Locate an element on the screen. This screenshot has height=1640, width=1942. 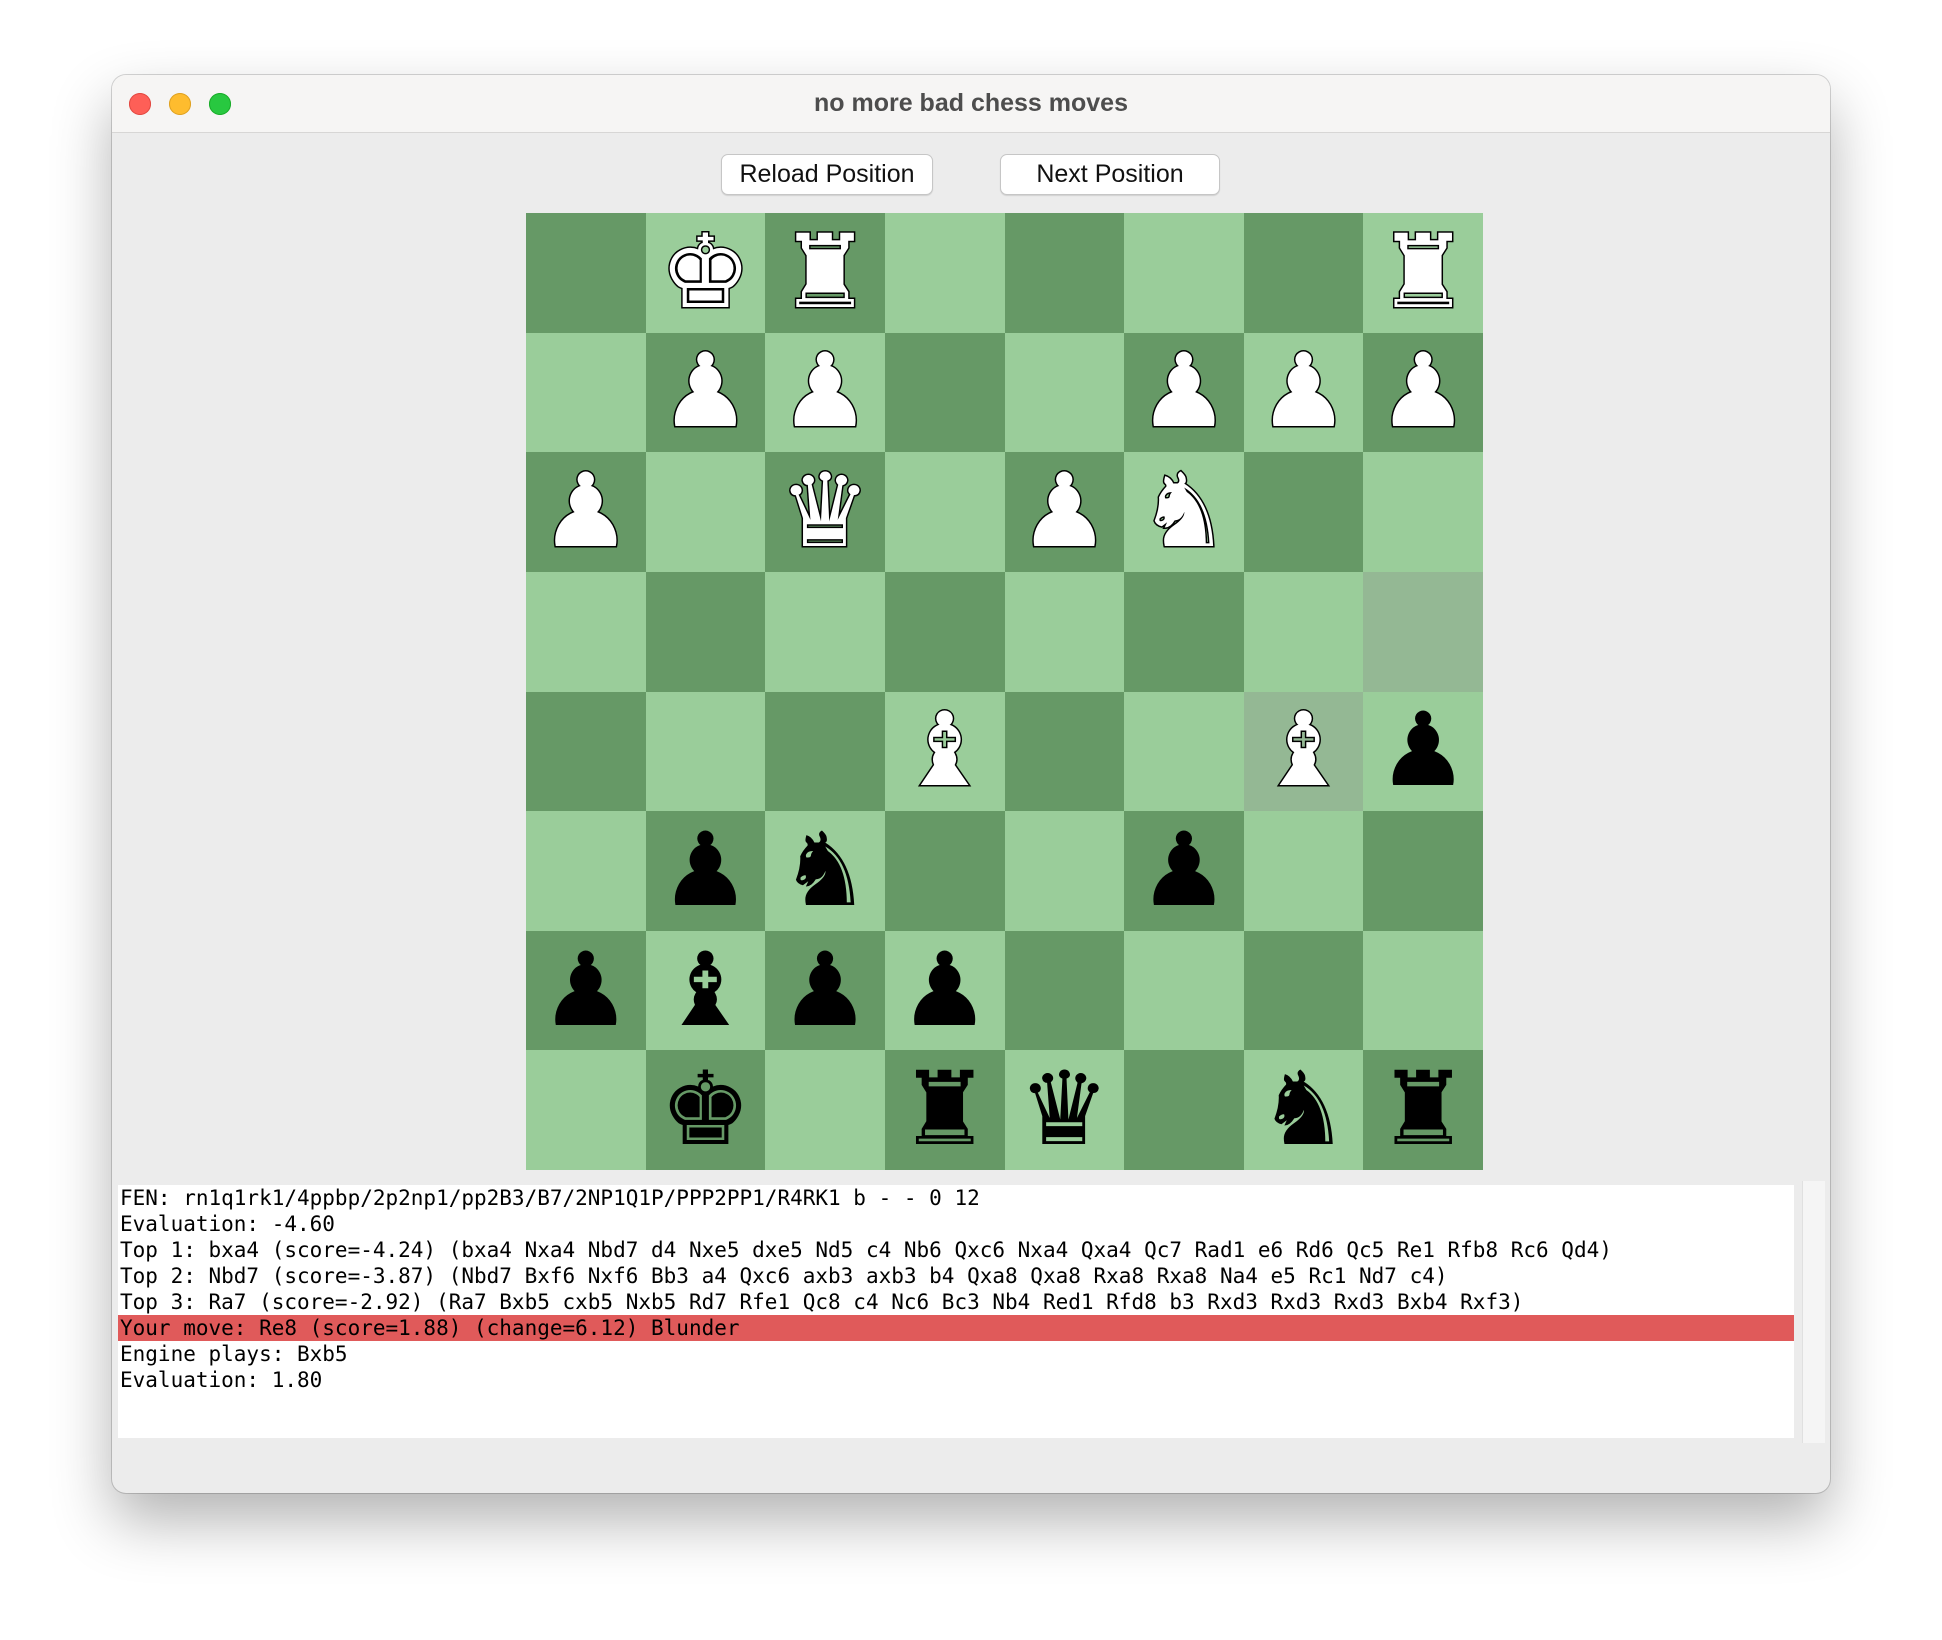
analysis-scrollbar is located at coordinates (1813, 1312).